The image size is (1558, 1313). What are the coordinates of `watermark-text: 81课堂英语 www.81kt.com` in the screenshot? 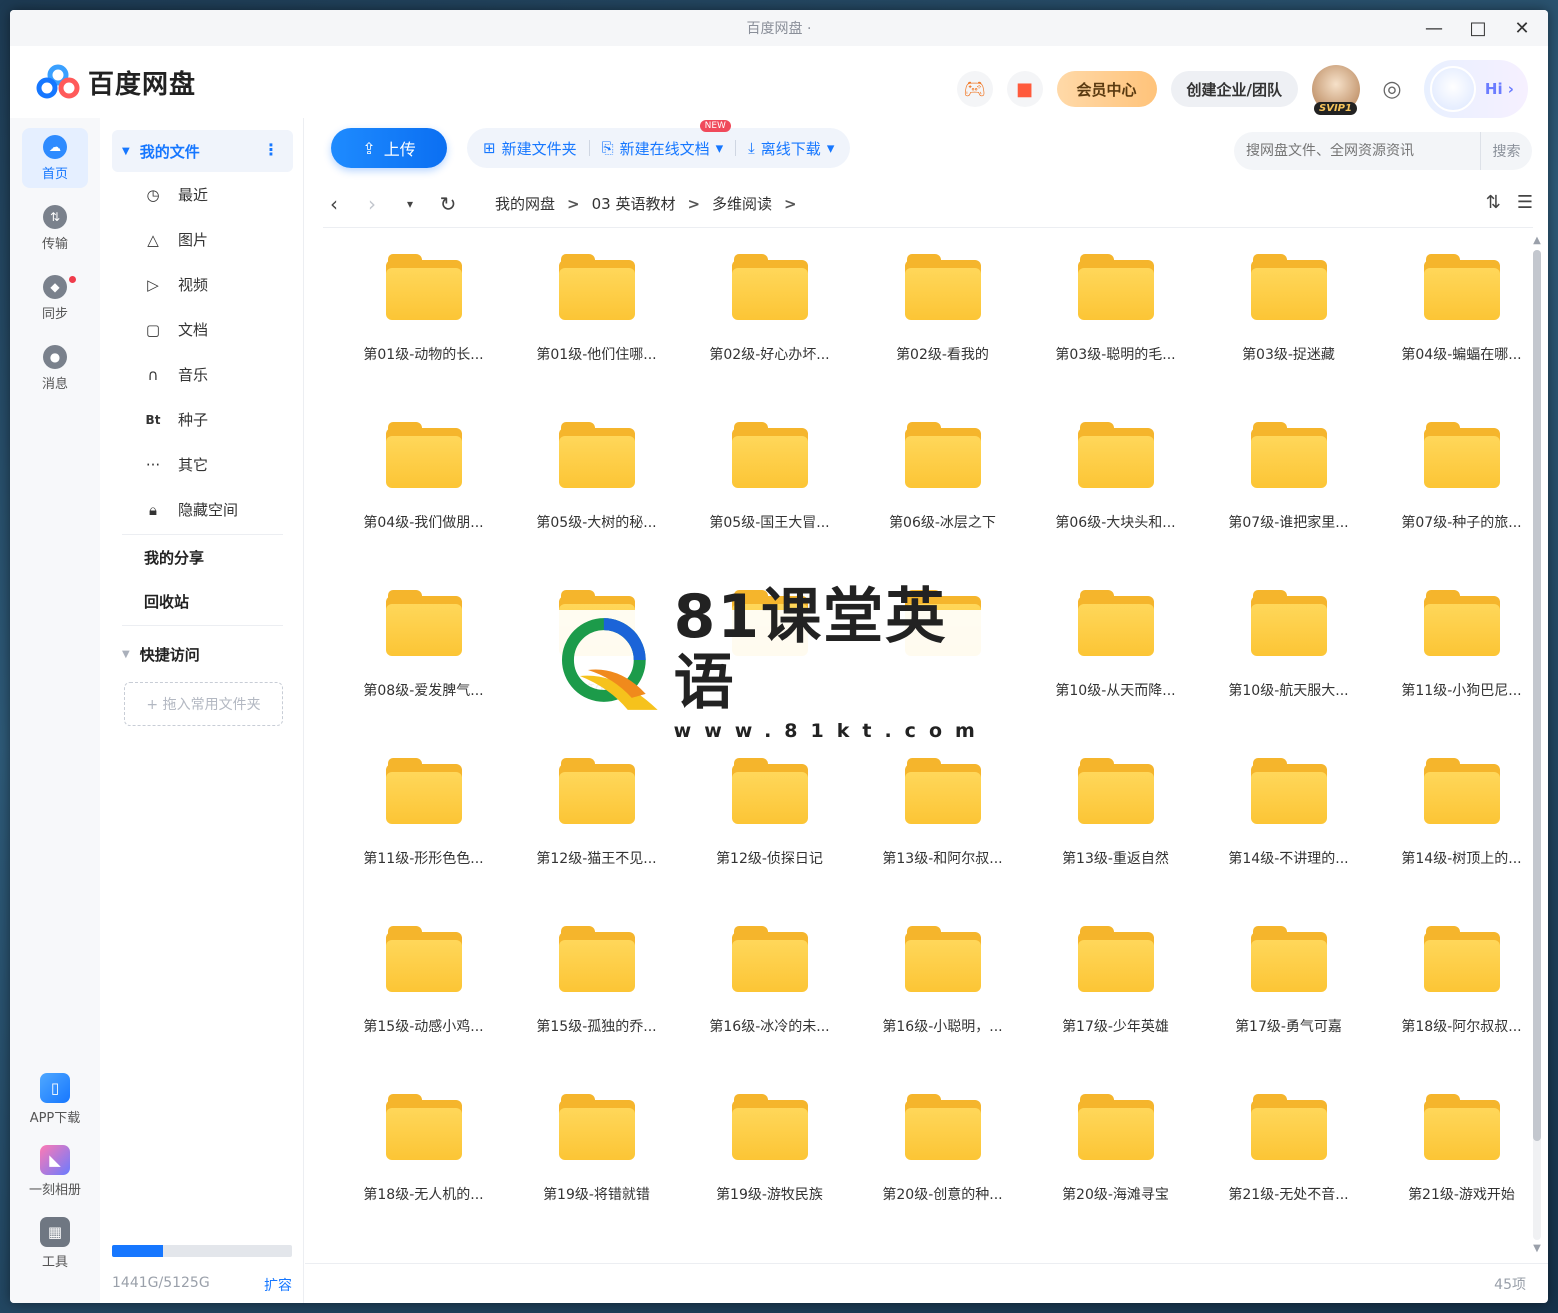 It's located at (841, 663).